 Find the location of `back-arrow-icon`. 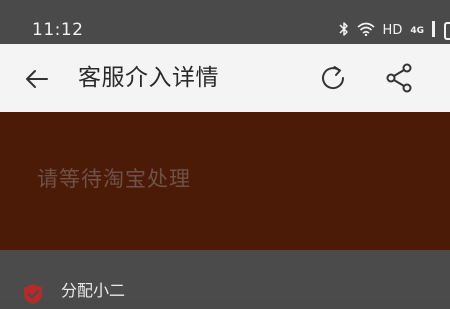

back-arrow-icon is located at coordinates (37, 79).